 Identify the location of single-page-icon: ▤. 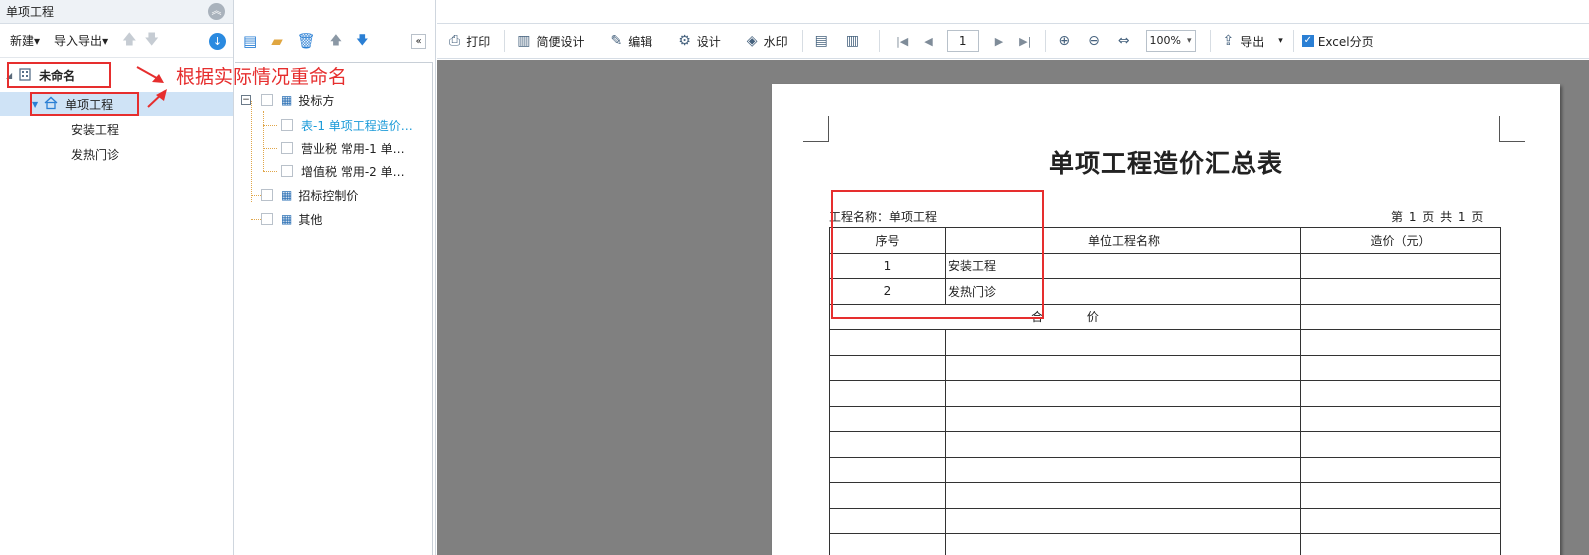
(821, 41).